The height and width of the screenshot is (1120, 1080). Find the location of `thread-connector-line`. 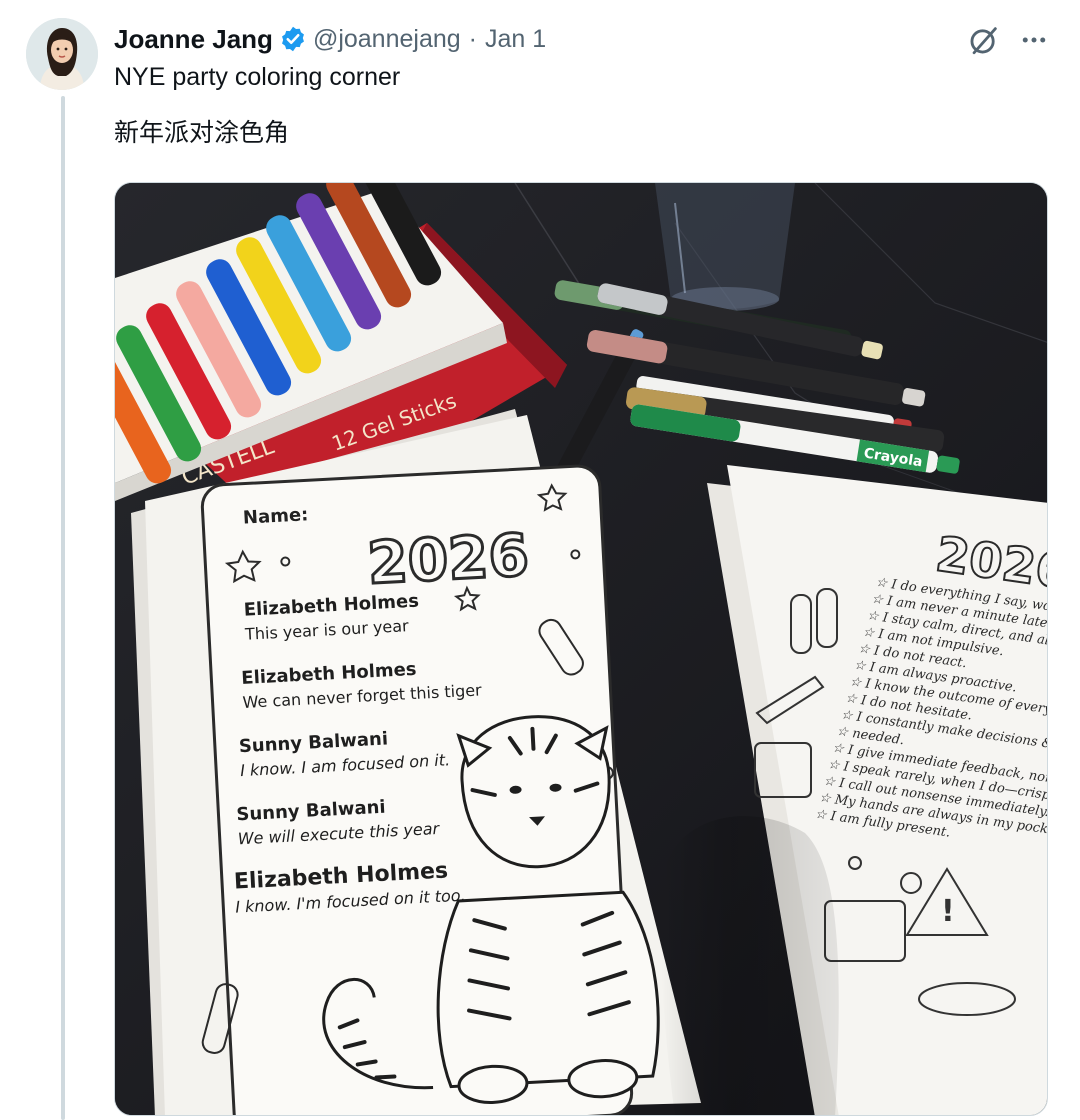

thread-connector-line is located at coordinates (63, 608).